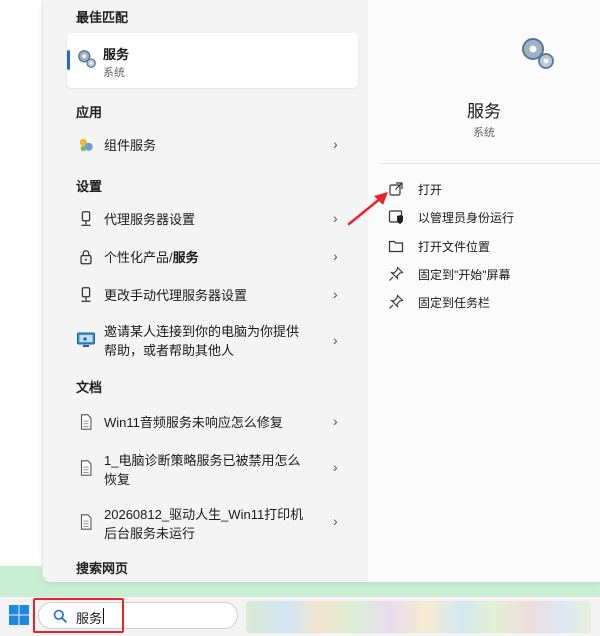 The image size is (600, 636). Describe the element at coordinates (130, 145) in the screenshot. I see `app-item-label: 组件服务` at that location.